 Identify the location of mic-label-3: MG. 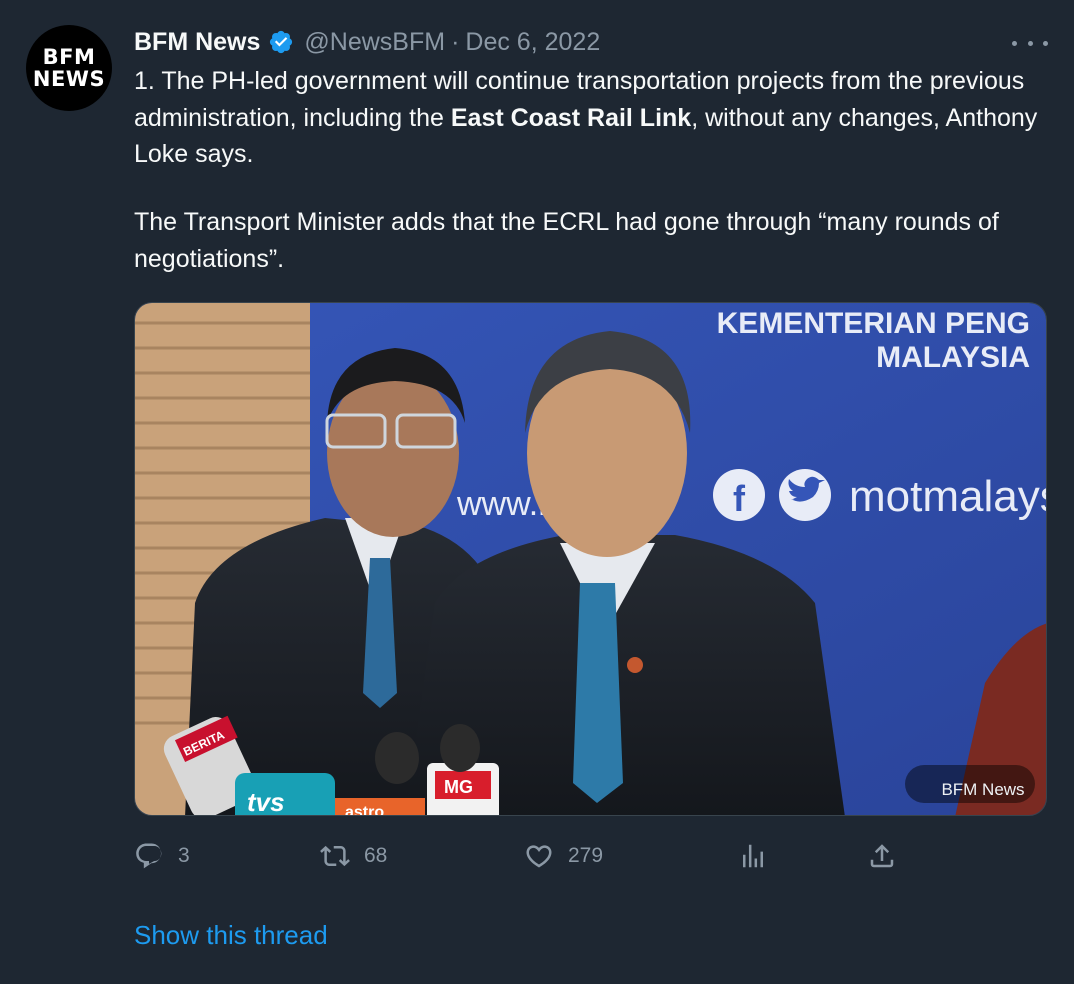
(458, 787).